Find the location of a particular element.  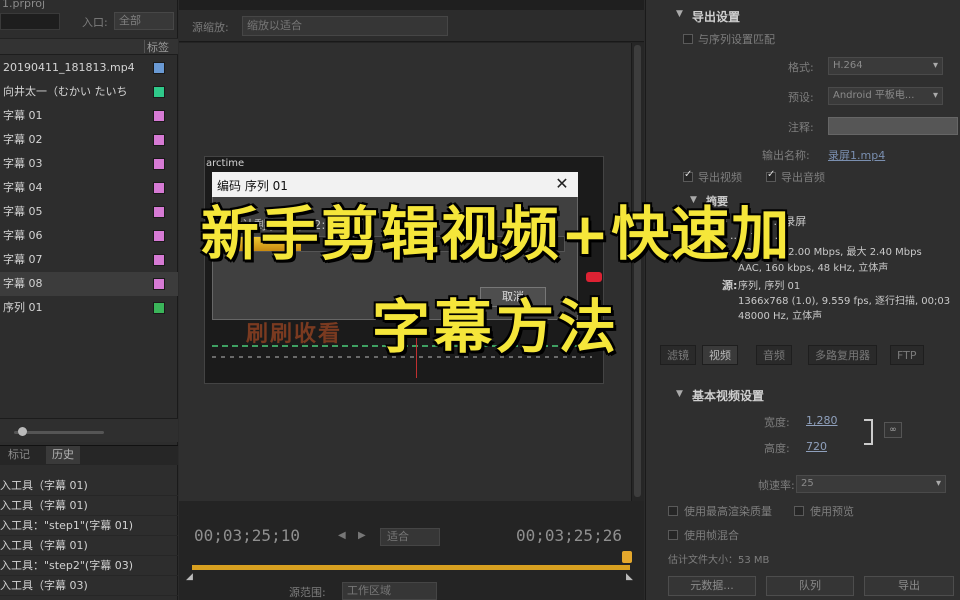

timecode-duration: 00;03;25;26 is located at coordinates (569, 535).